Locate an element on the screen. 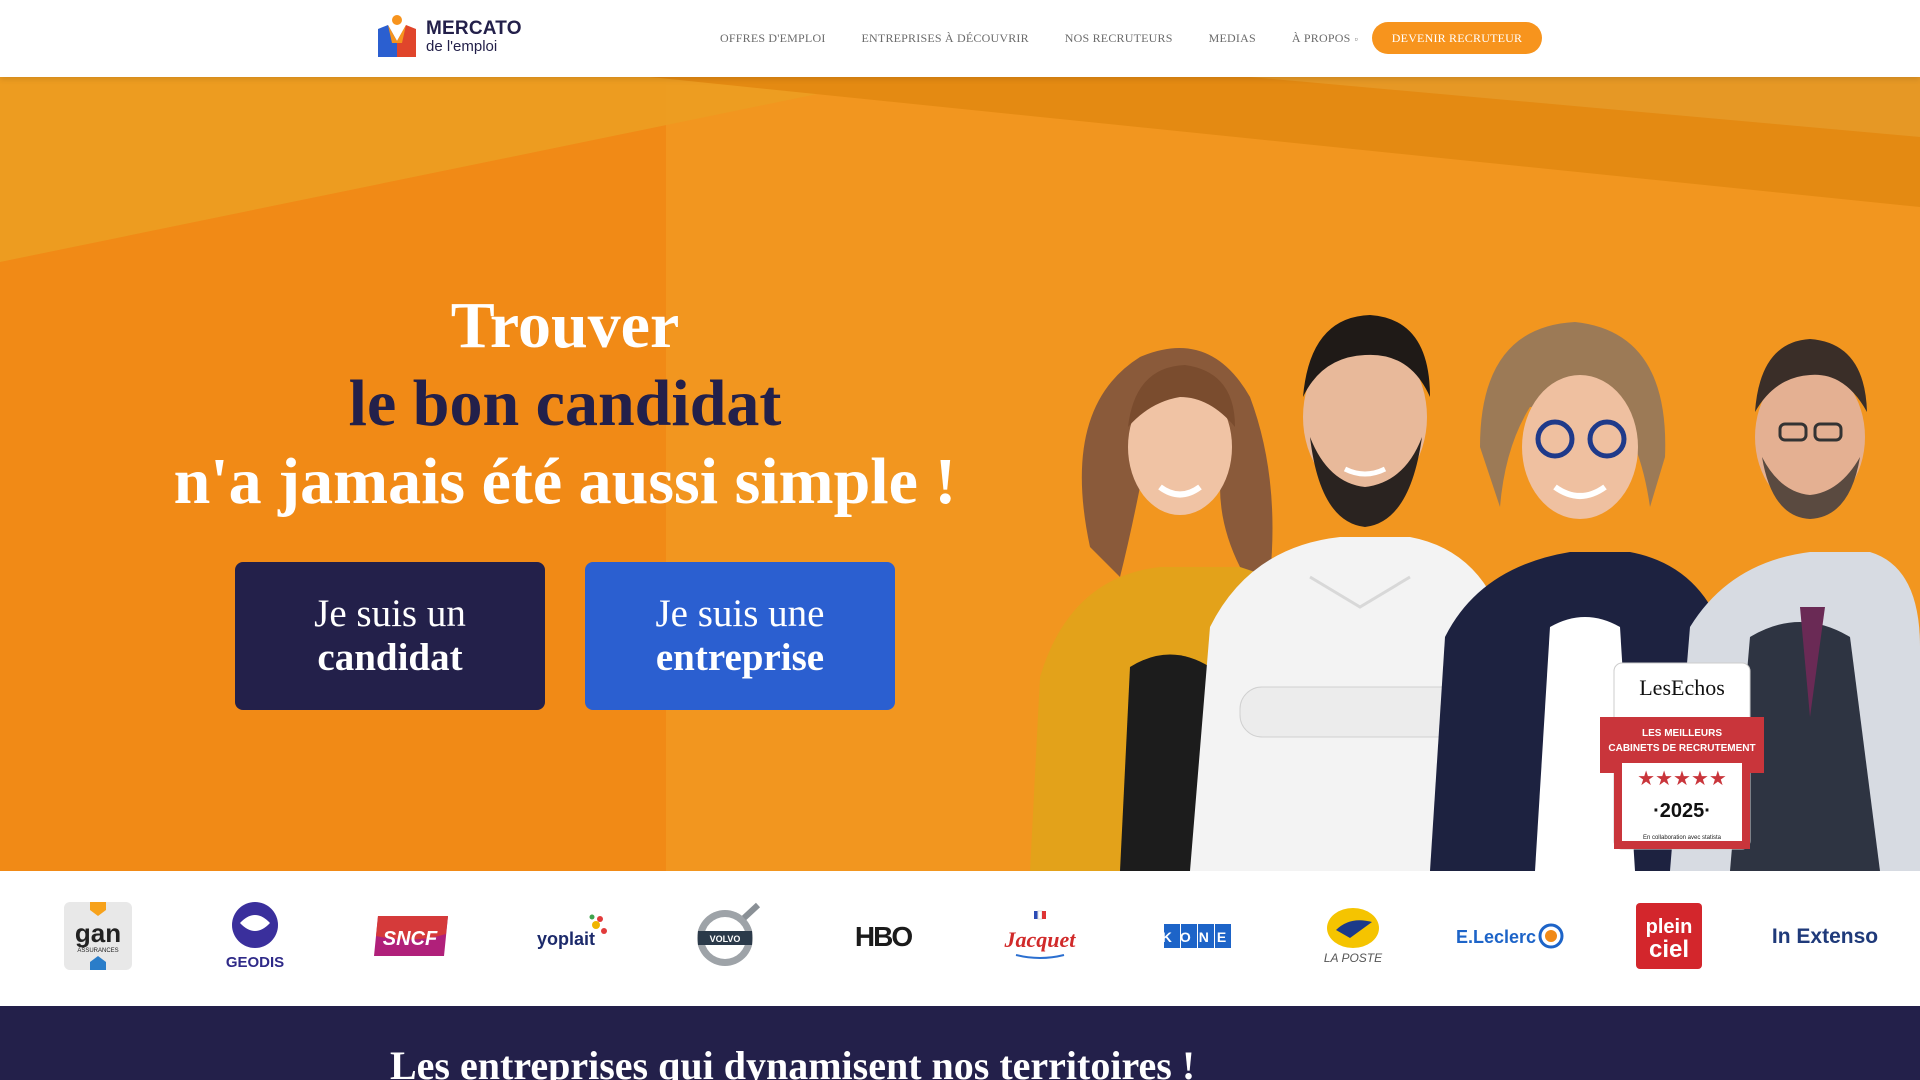  candidate-button-line1: Je suis un is located at coordinates (390, 613).